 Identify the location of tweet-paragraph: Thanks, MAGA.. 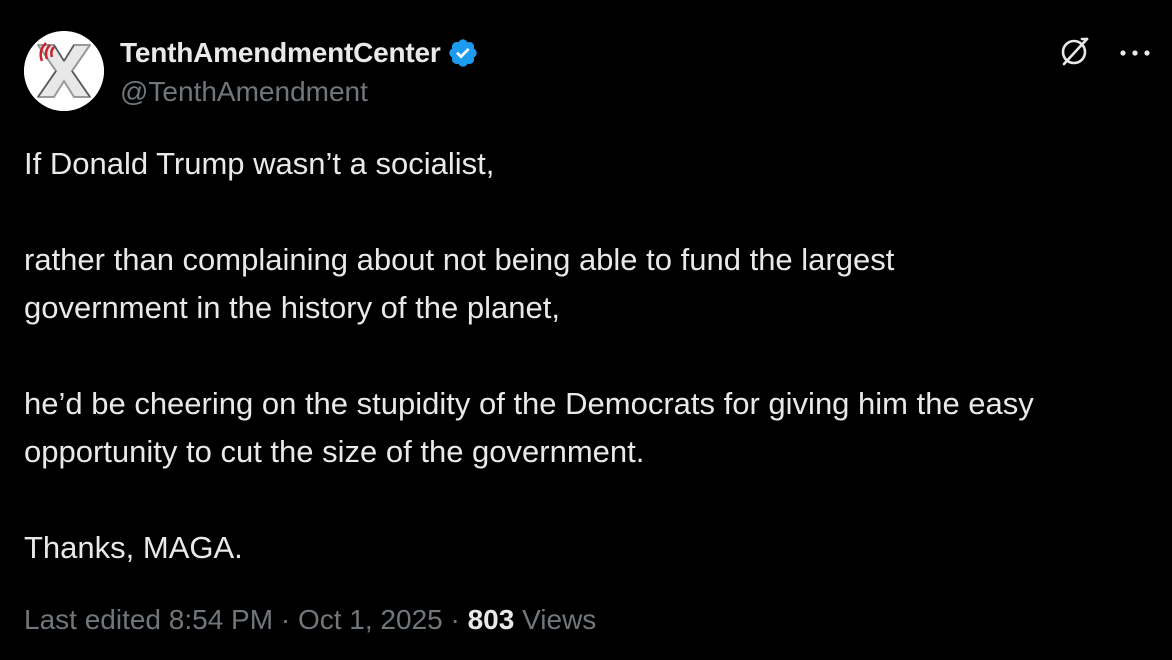
(133, 547).